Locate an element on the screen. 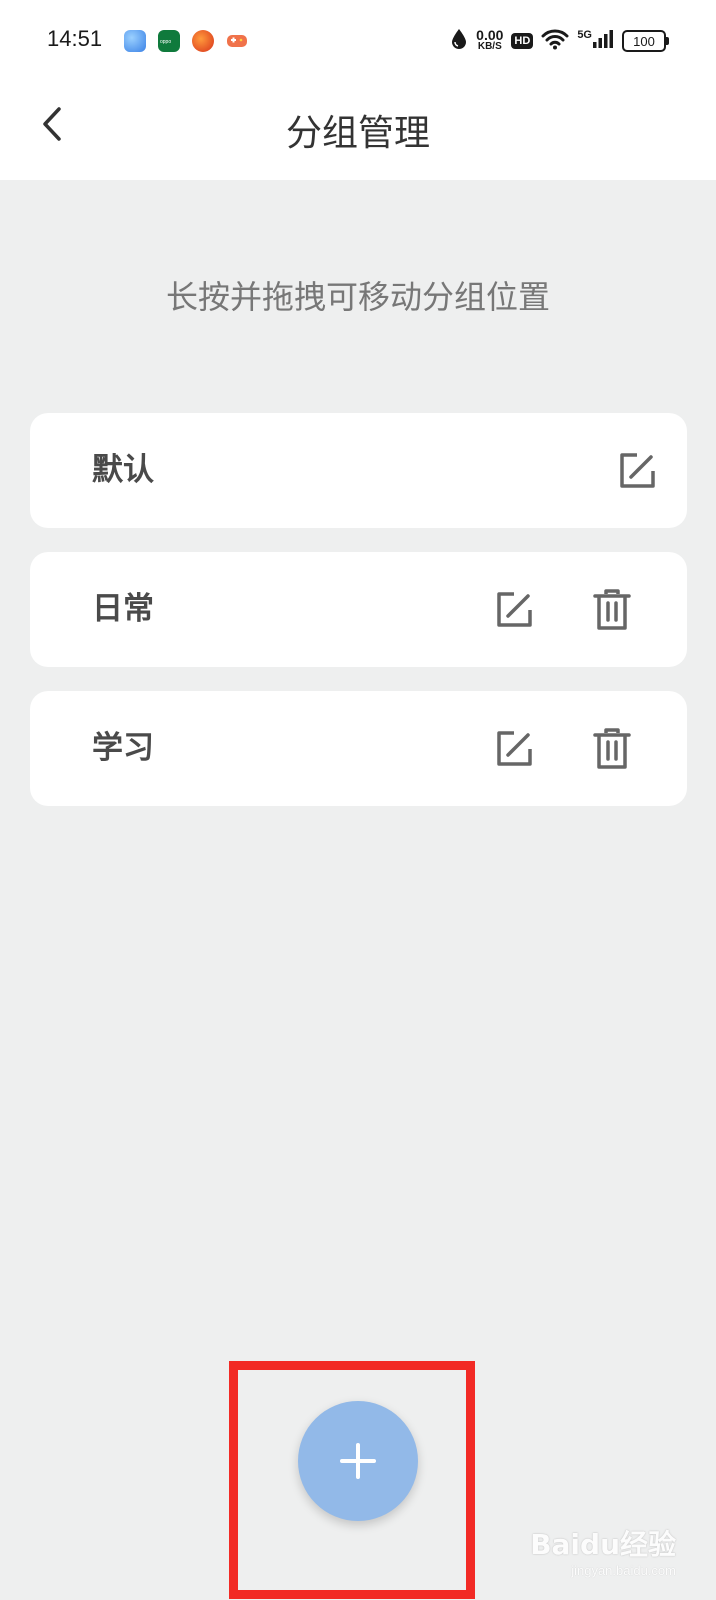 The image size is (716, 1600). group-item-default: 默认 is located at coordinates (358, 470).